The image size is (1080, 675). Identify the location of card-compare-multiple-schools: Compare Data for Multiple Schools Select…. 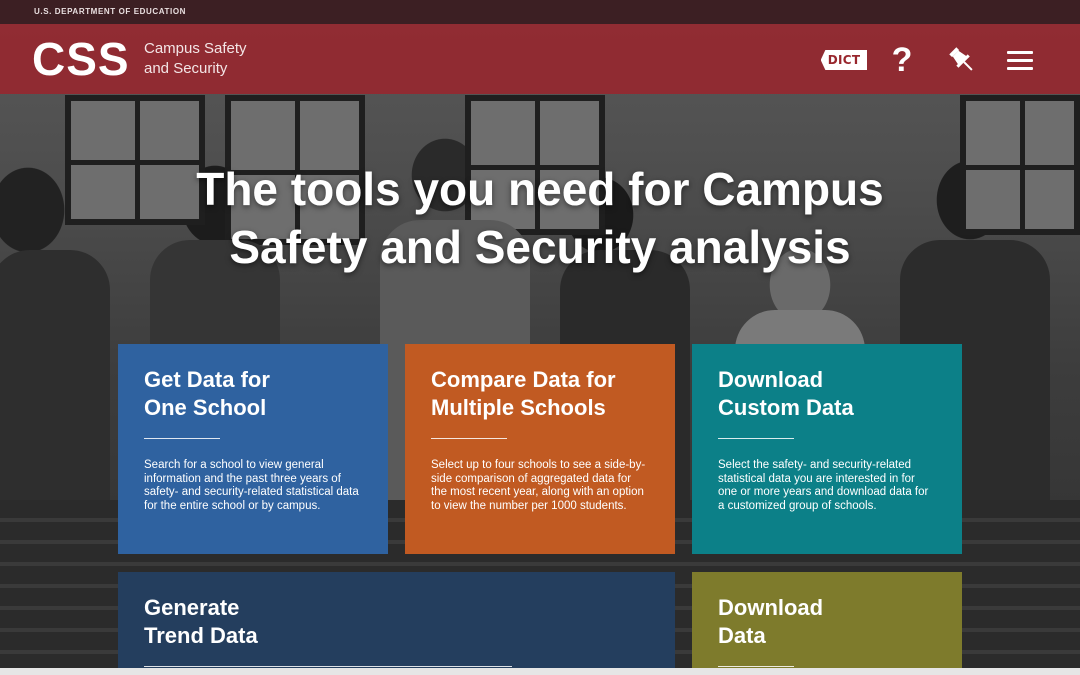
(540, 449).